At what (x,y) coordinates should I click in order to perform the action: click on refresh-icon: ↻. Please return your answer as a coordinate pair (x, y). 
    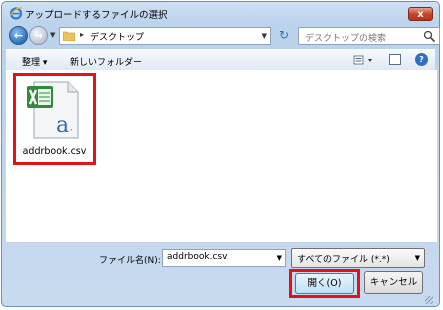
    Looking at the image, I should click on (284, 35).